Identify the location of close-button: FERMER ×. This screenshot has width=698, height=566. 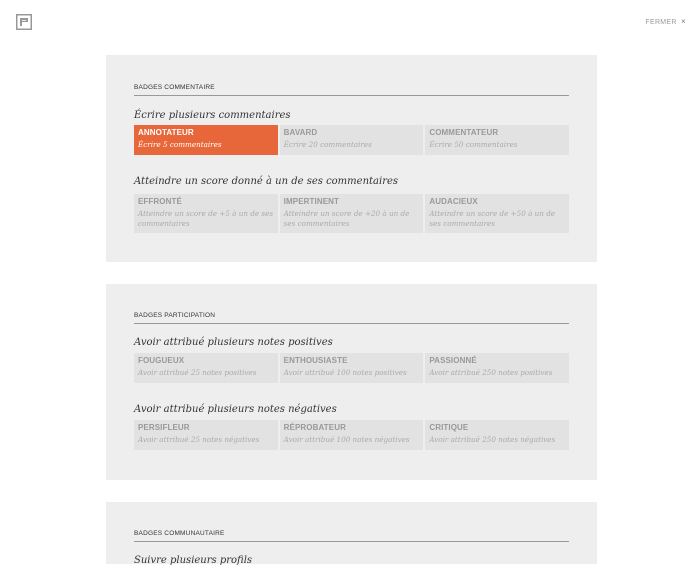
(665, 21).